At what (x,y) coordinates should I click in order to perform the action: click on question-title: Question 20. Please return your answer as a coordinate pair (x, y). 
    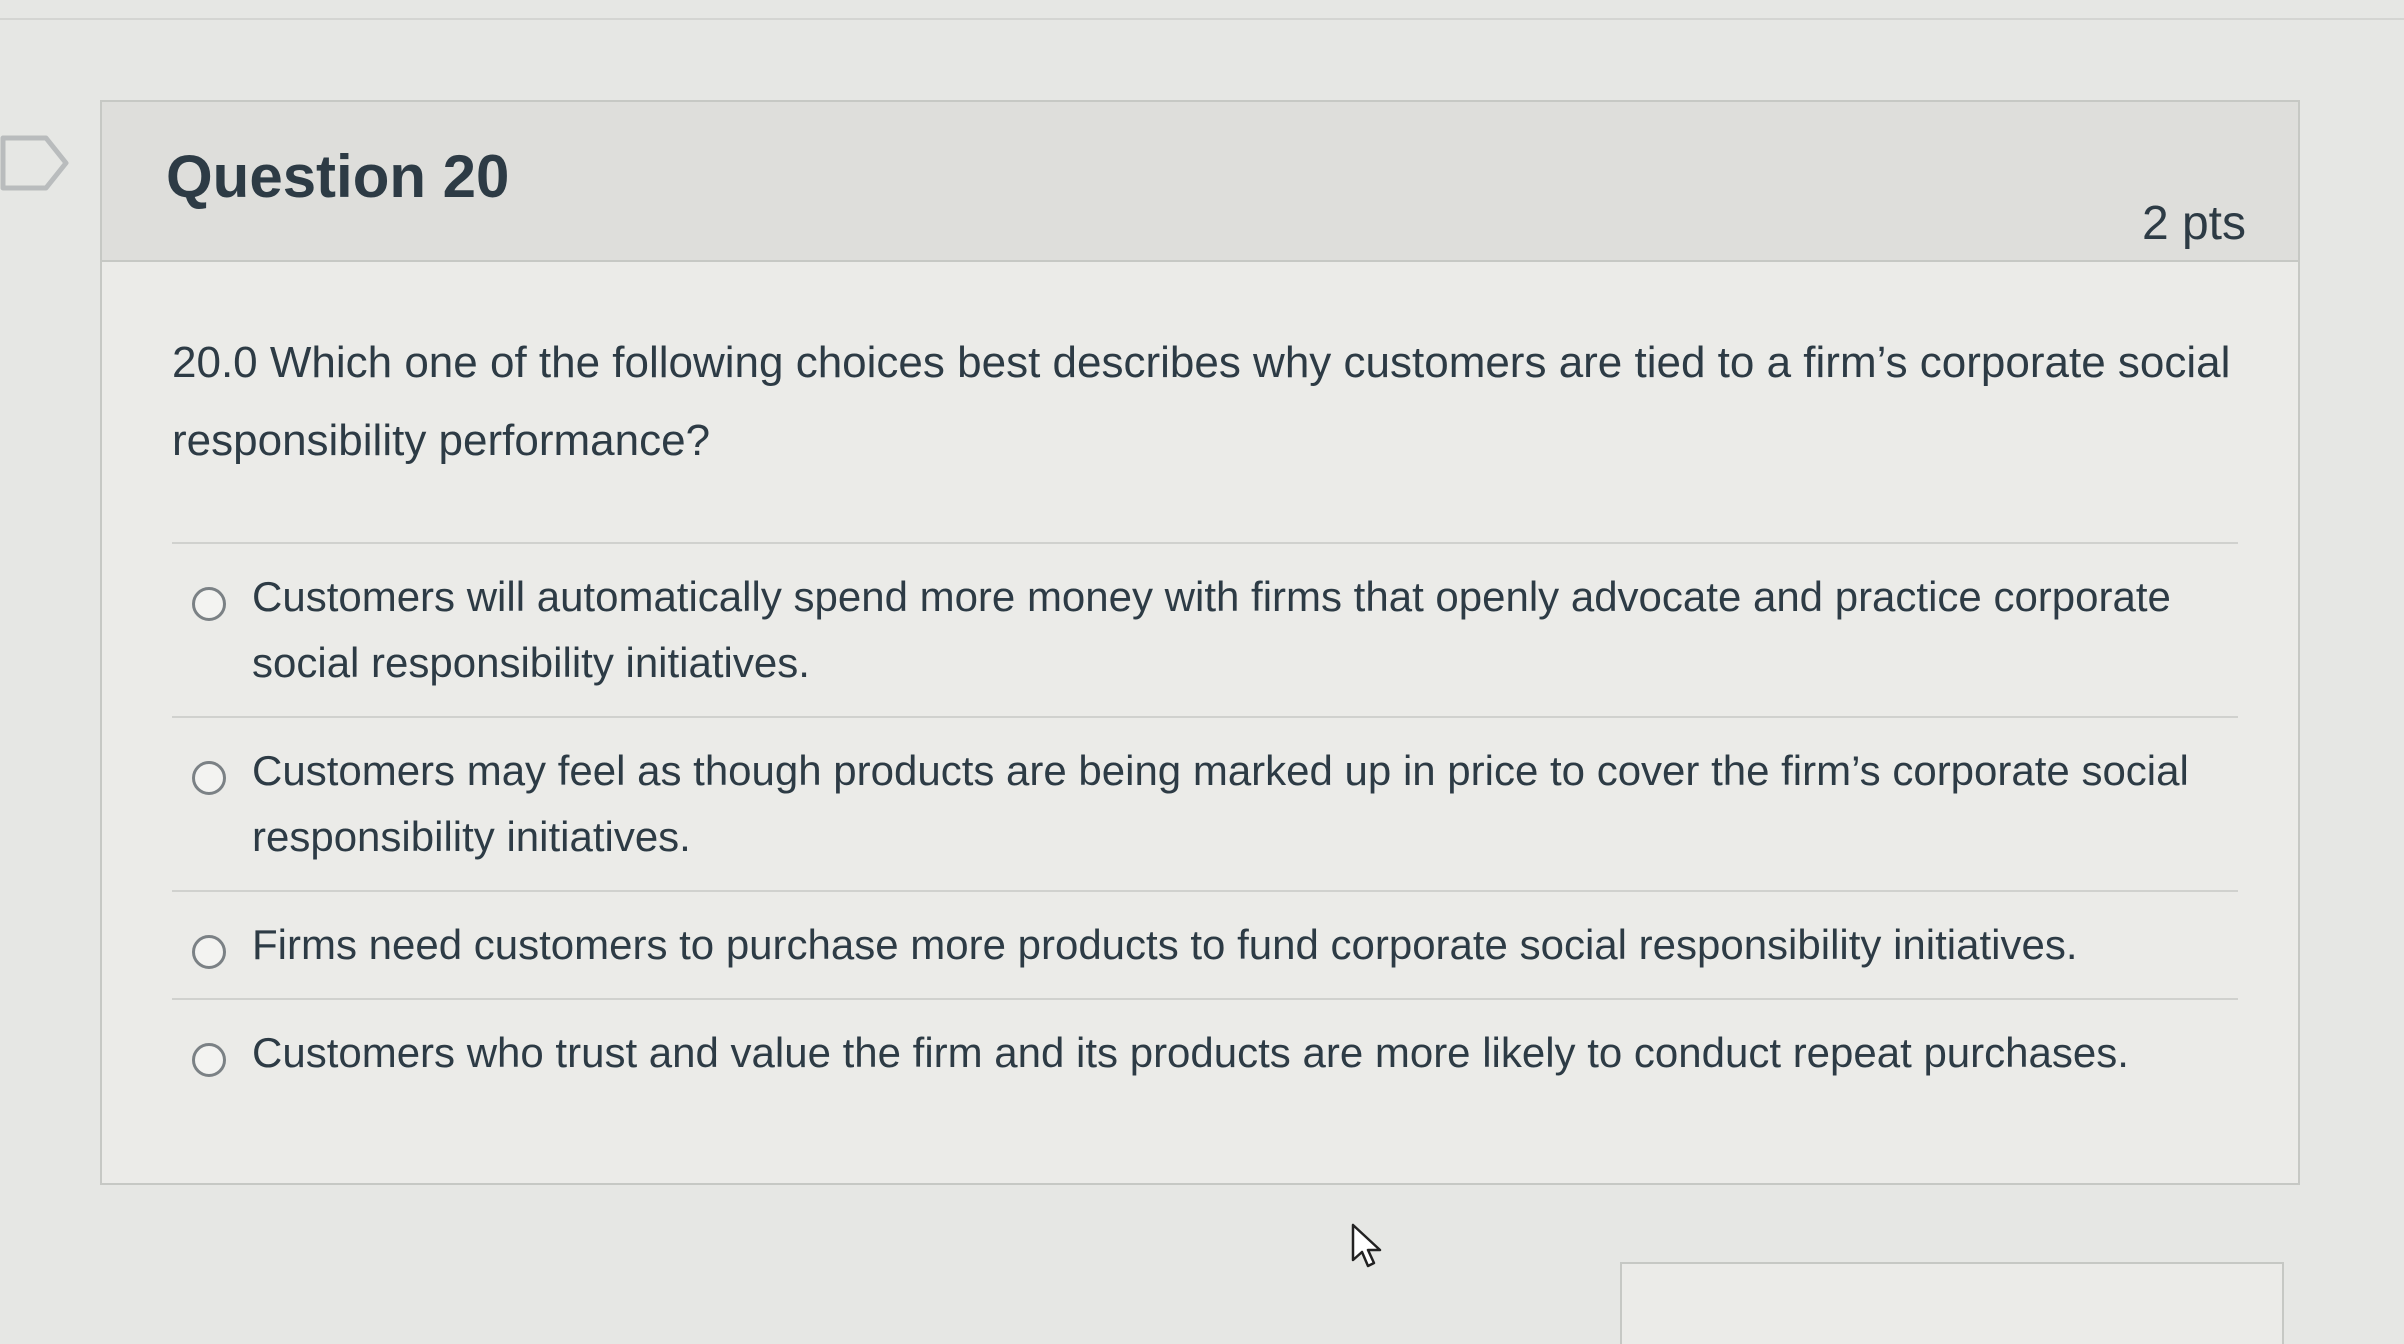
    Looking at the image, I should click on (338, 176).